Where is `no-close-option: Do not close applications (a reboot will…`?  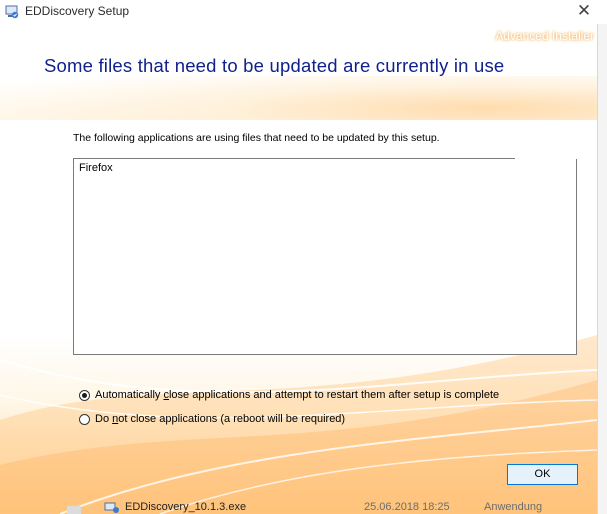
no-close-option: Do not close applications (a reboot will… is located at coordinates (212, 419).